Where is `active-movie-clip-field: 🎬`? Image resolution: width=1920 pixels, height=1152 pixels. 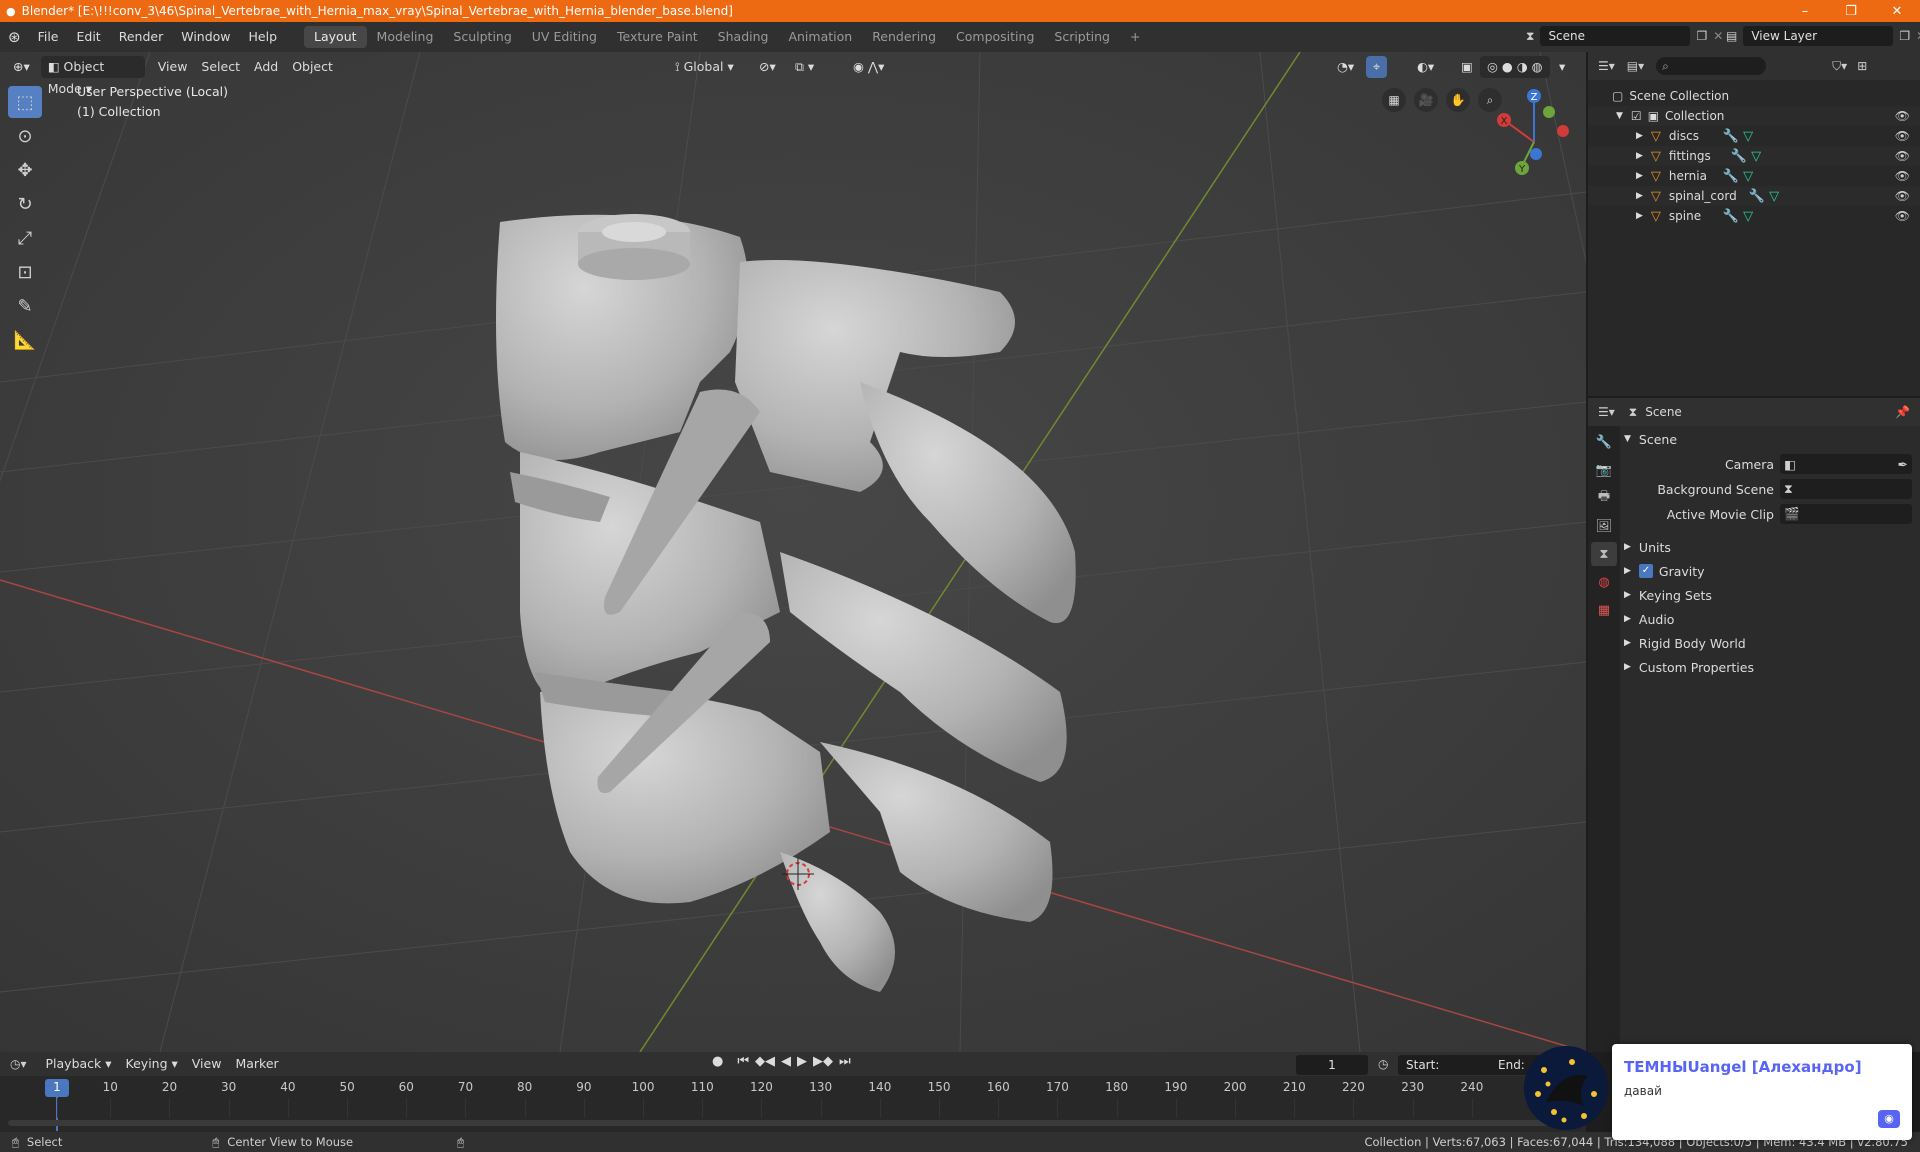
active-movie-clip-field: 🎬 is located at coordinates (1846, 514).